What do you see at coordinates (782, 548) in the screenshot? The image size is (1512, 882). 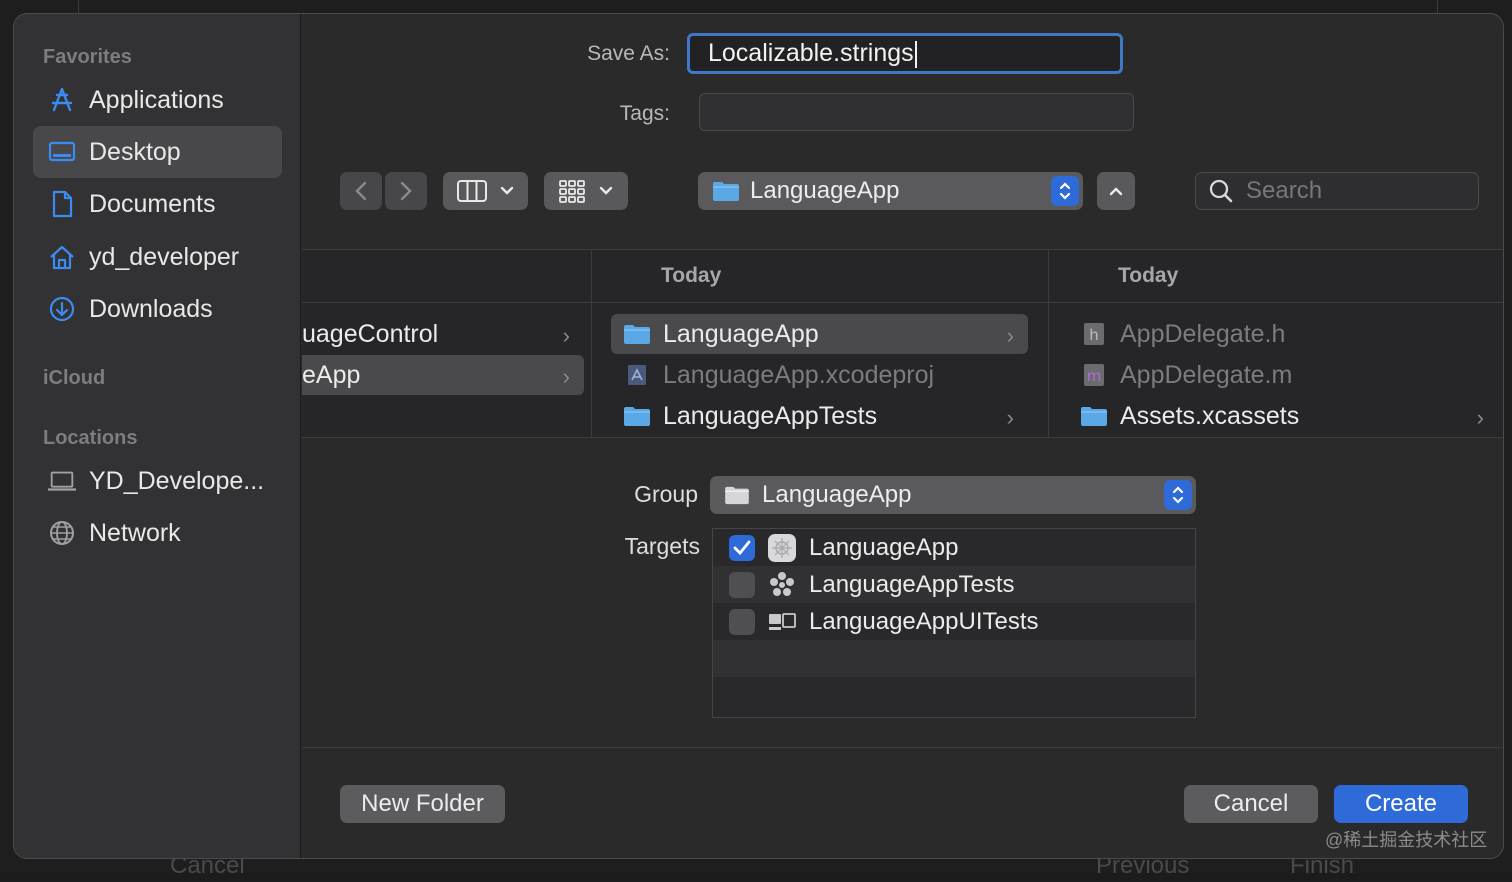 I see `app-target-icon` at bounding box center [782, 548].